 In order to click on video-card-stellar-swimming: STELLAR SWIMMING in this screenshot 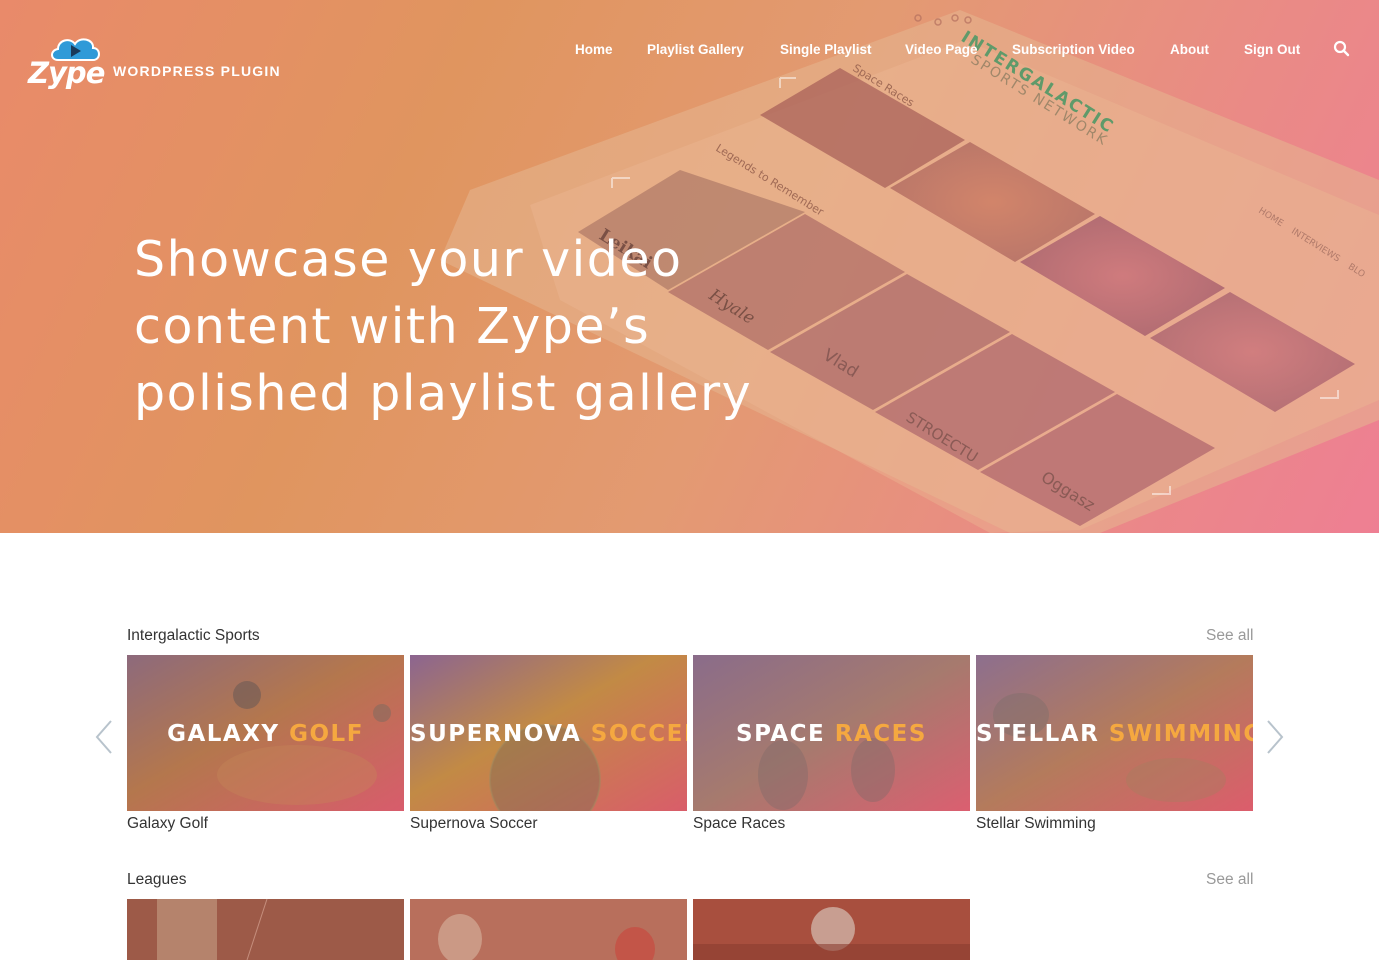, I will do `click(1114, 733)`.